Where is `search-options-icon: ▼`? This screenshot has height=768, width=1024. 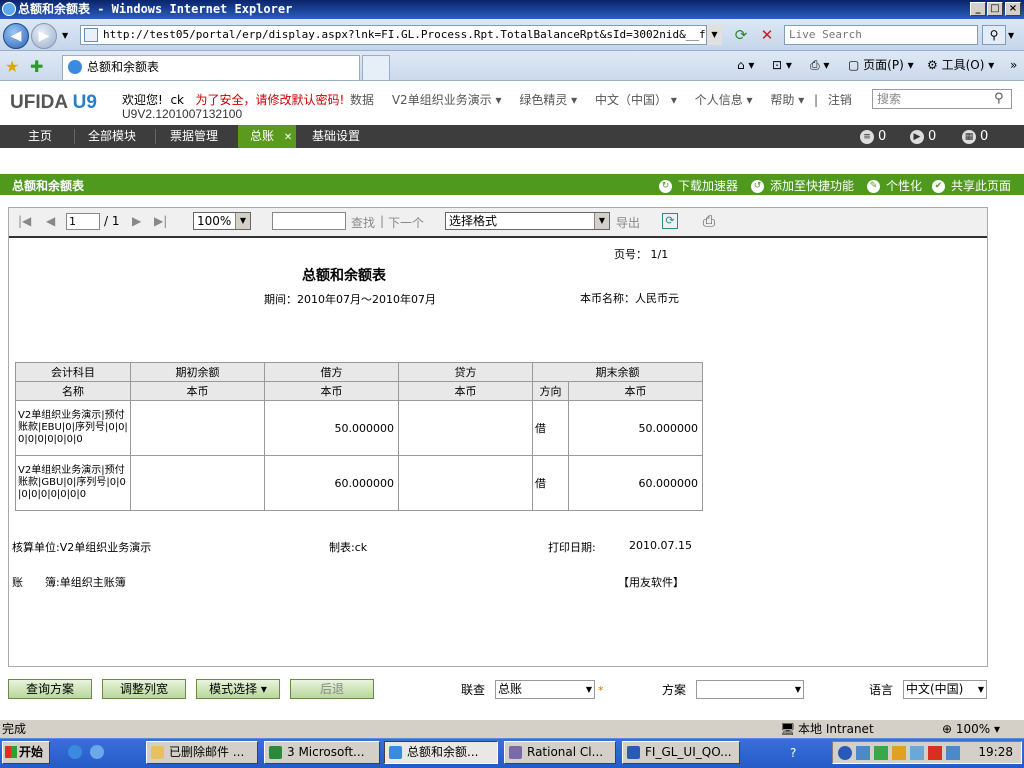 search-options-icon: ▼ is located at coordinates (1011, 35).